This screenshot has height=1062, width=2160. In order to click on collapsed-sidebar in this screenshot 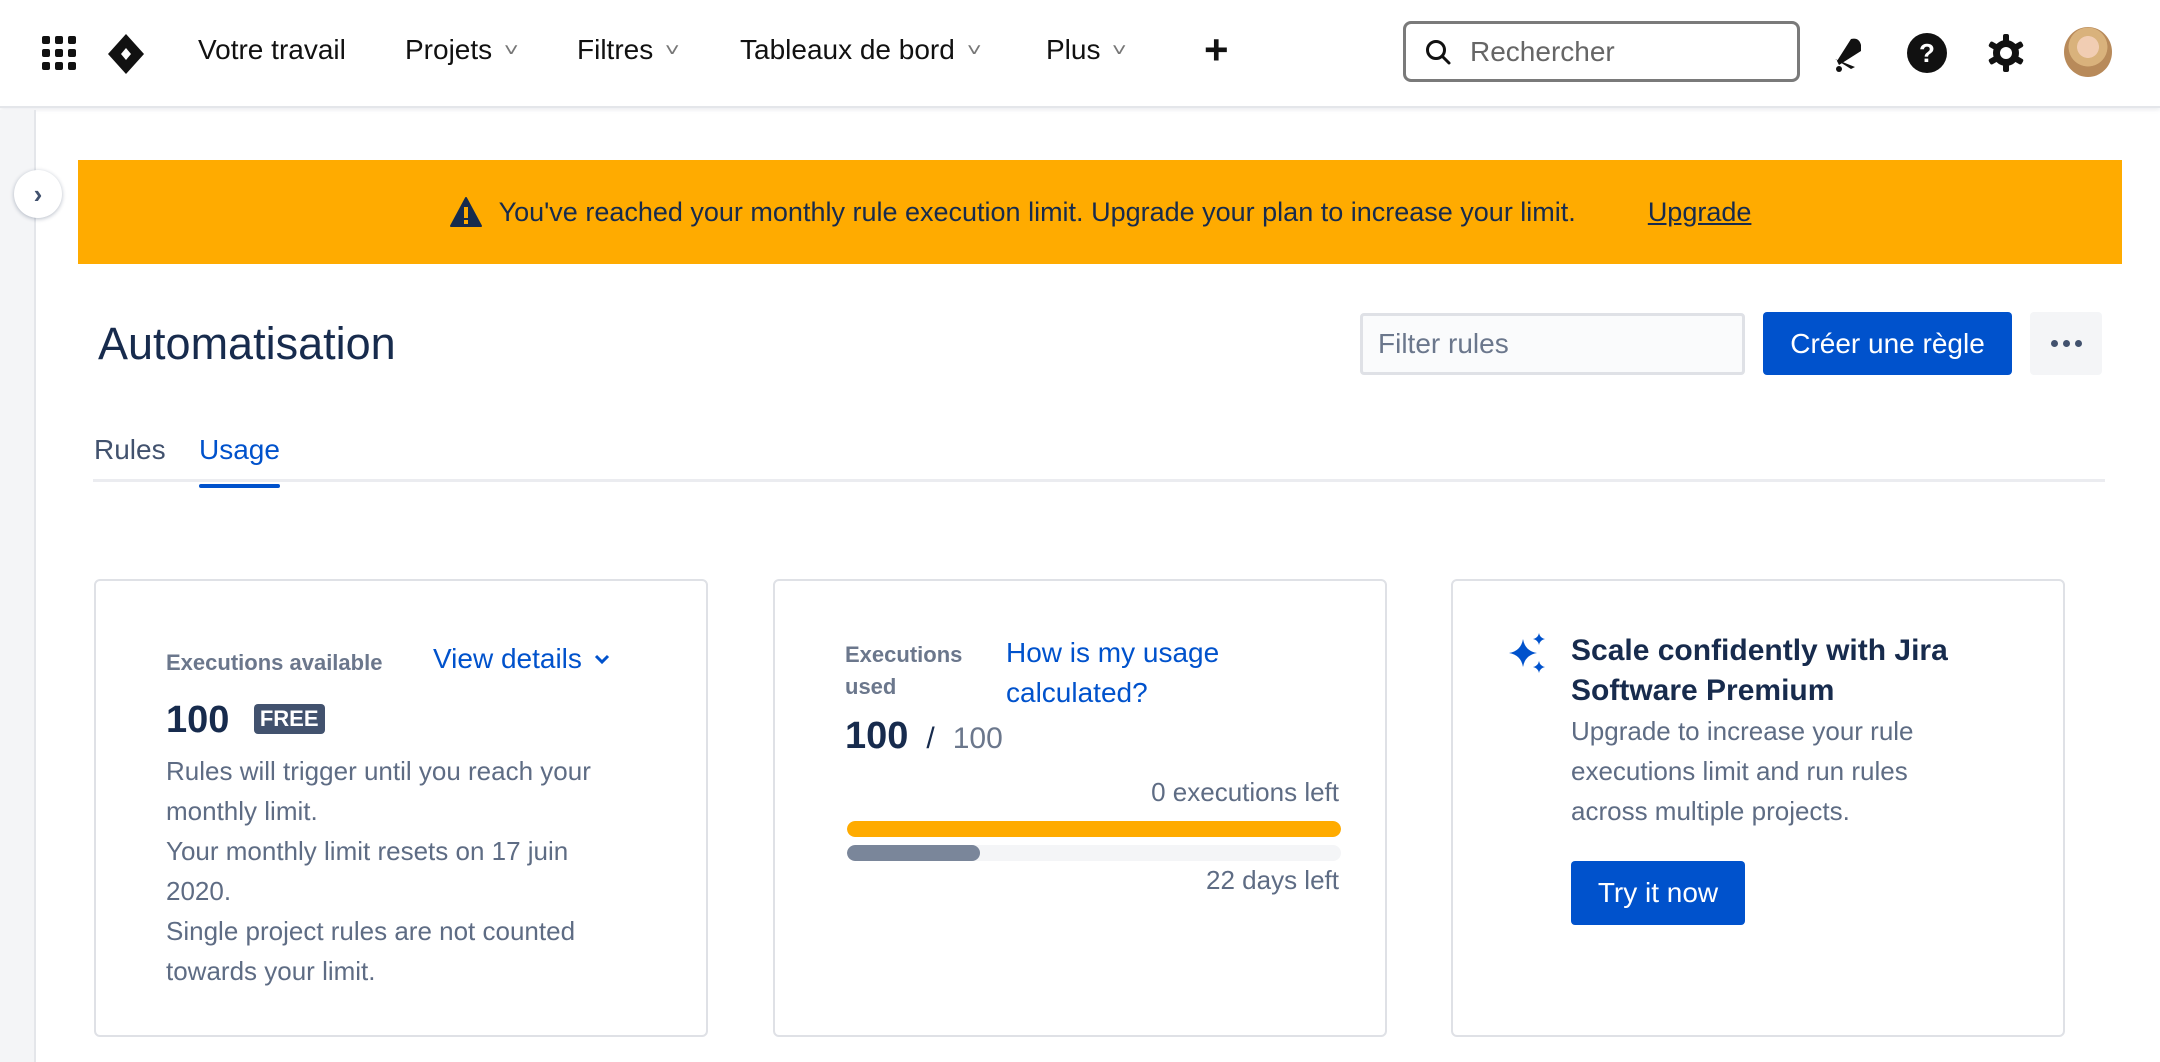, I will do `click(18, 586)`.